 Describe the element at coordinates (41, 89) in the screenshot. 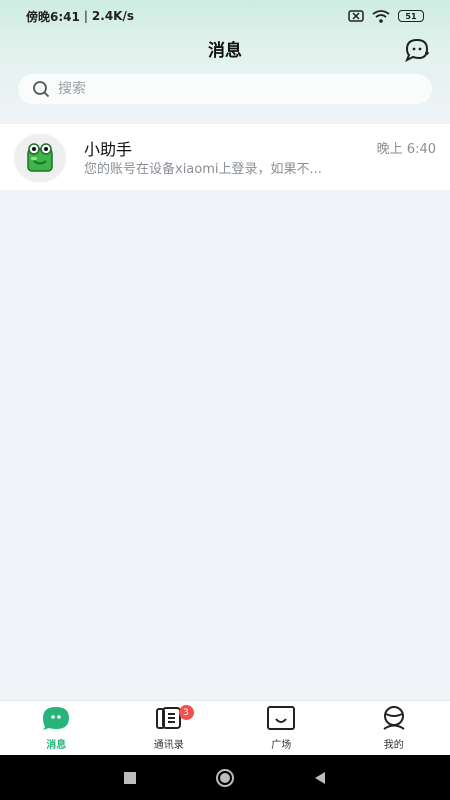

I see `search-icon` at that location.